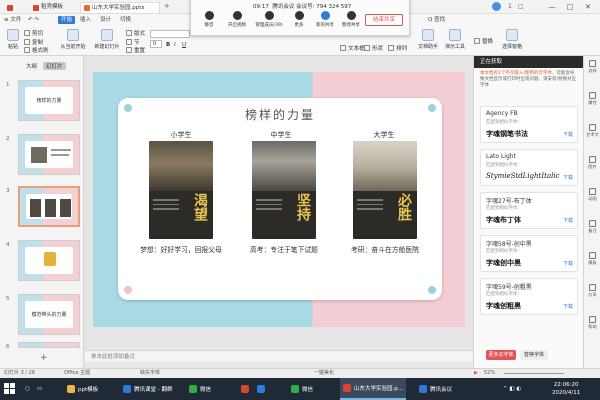 This screenshot has width=600, height=400. Describe the element at coordinates (299, 19) in the screenshot. I see `more-button: 更多` at that location.